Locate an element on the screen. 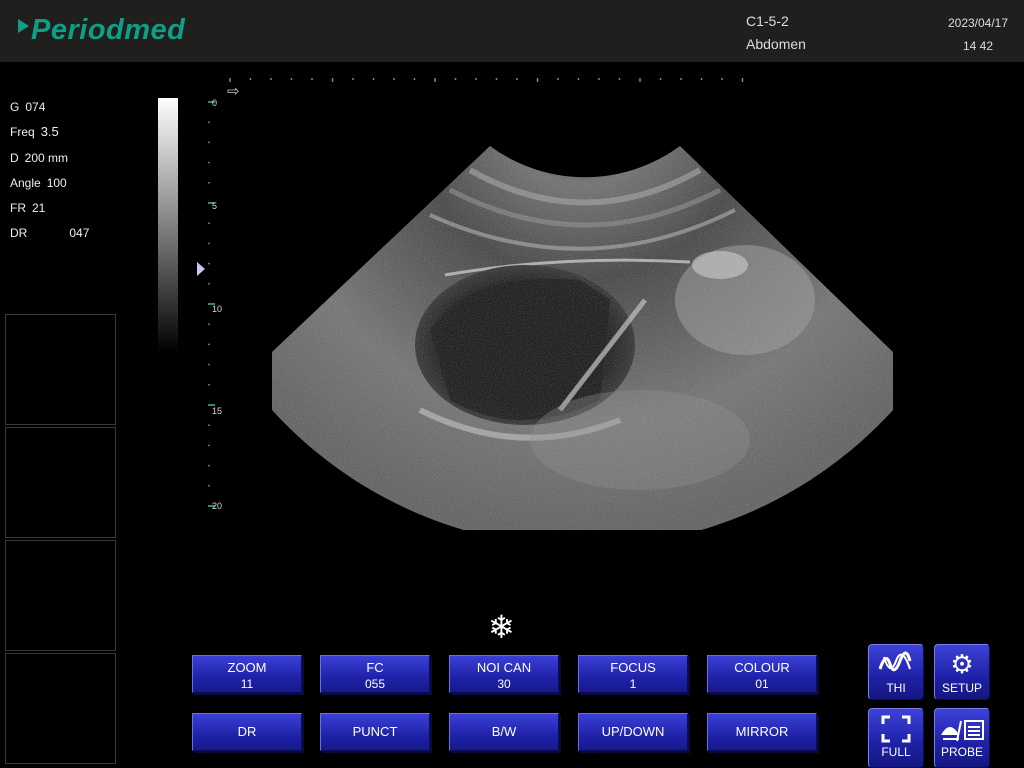 This screenshot has width=1024, height=768. thi-button: THI is located at coordinates (896, 672).